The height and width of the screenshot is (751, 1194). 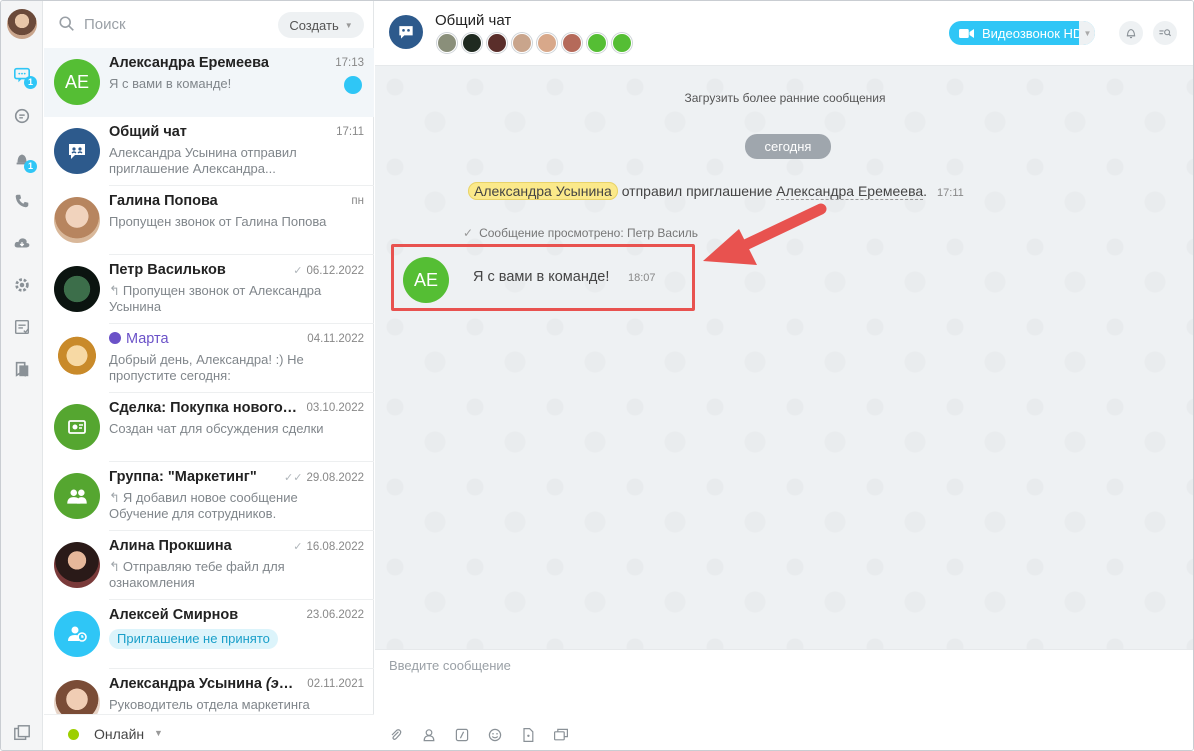 I want to click on chat-date: 04.11.2022, so click(x=335, y=339).